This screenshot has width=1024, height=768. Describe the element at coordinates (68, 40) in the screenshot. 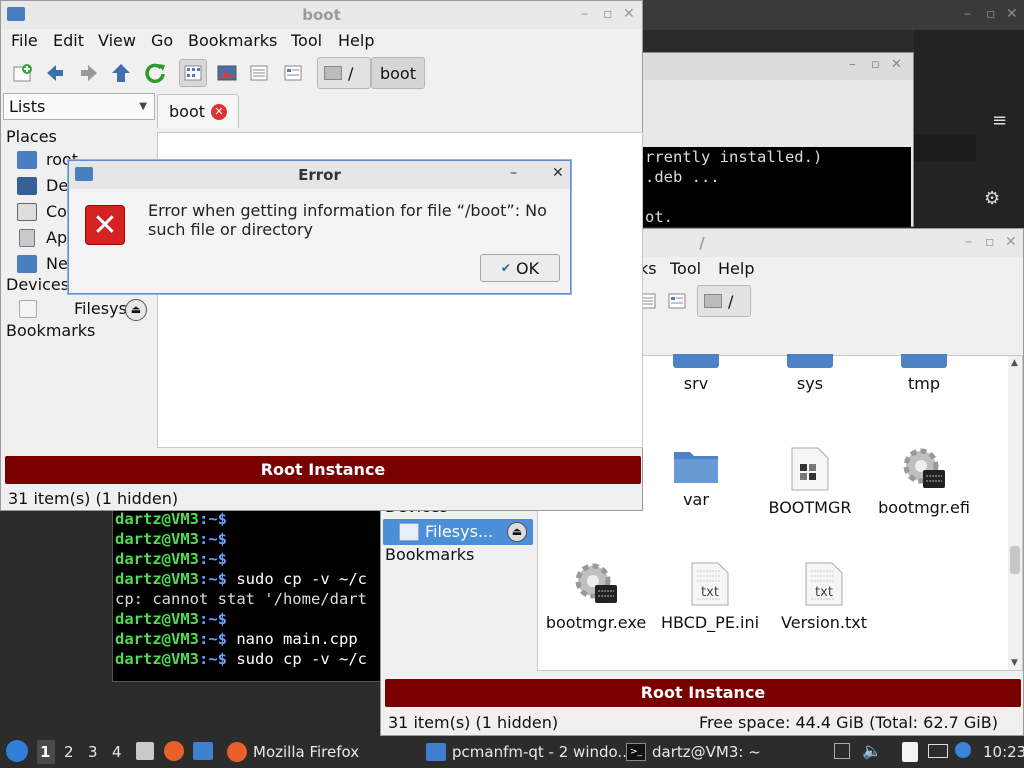

I see `menu-edit: Edit` at that location.